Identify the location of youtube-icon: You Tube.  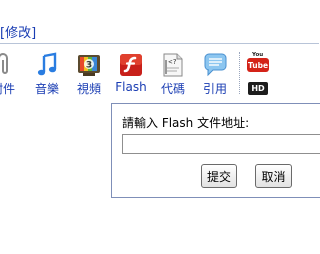
(258, 62).